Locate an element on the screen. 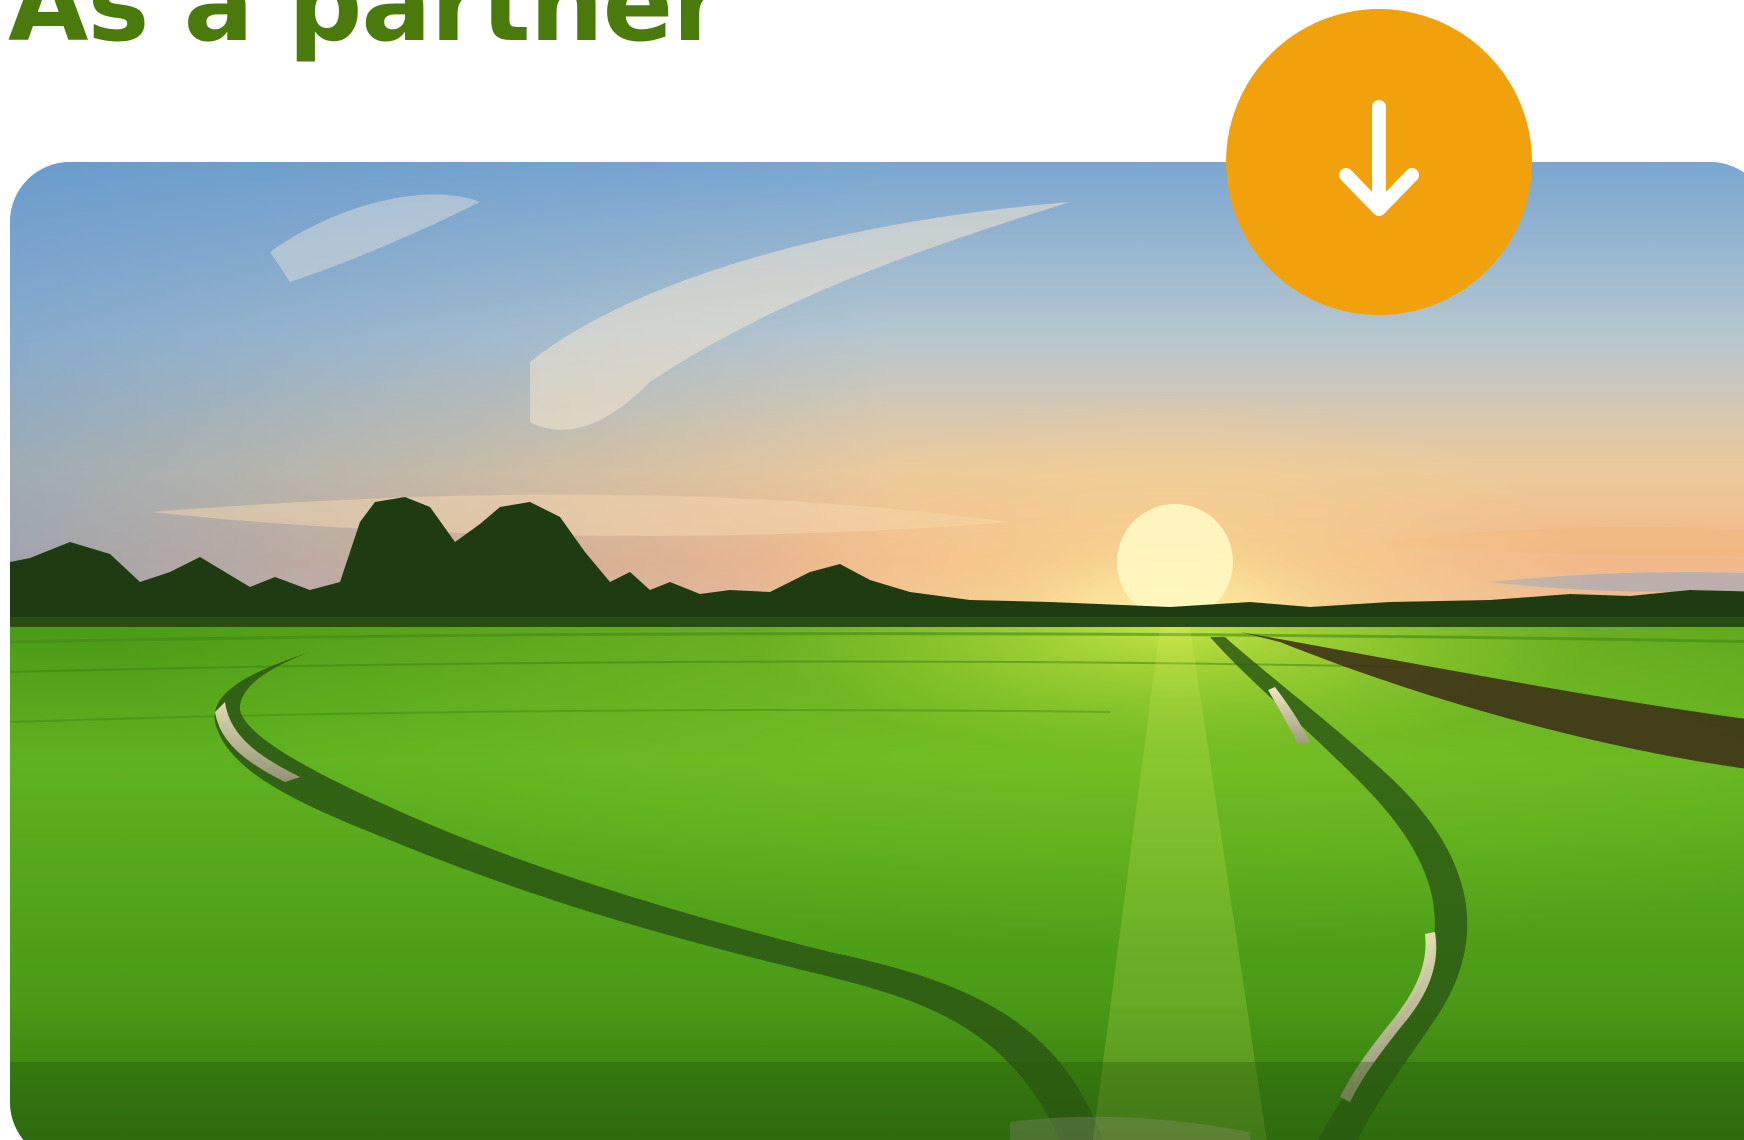 This screenshot has height=1140, width=1744. scroll-down-button is located at coordinates (1379, 162).